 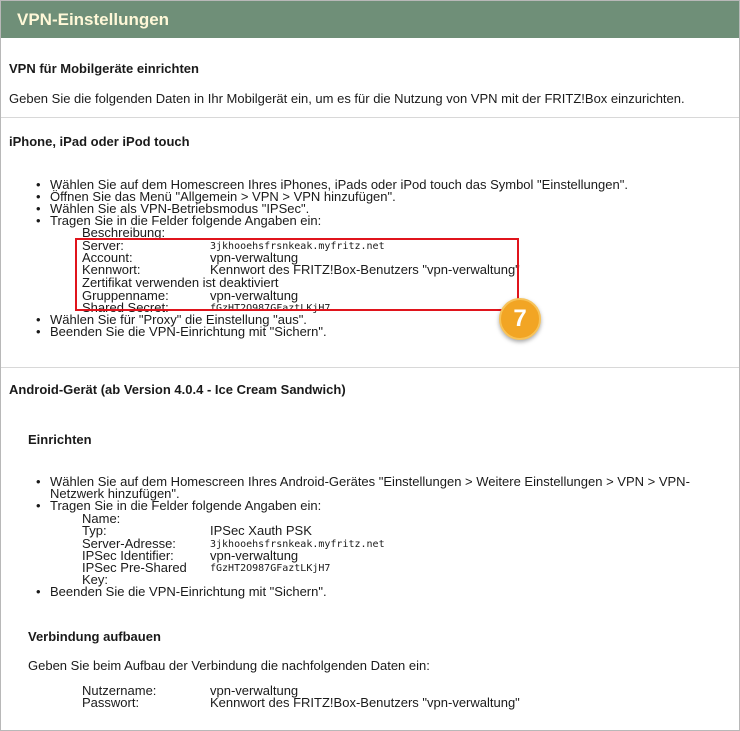 I want to click on android-setup-title: Einrichten, so click(x=60, y=439).